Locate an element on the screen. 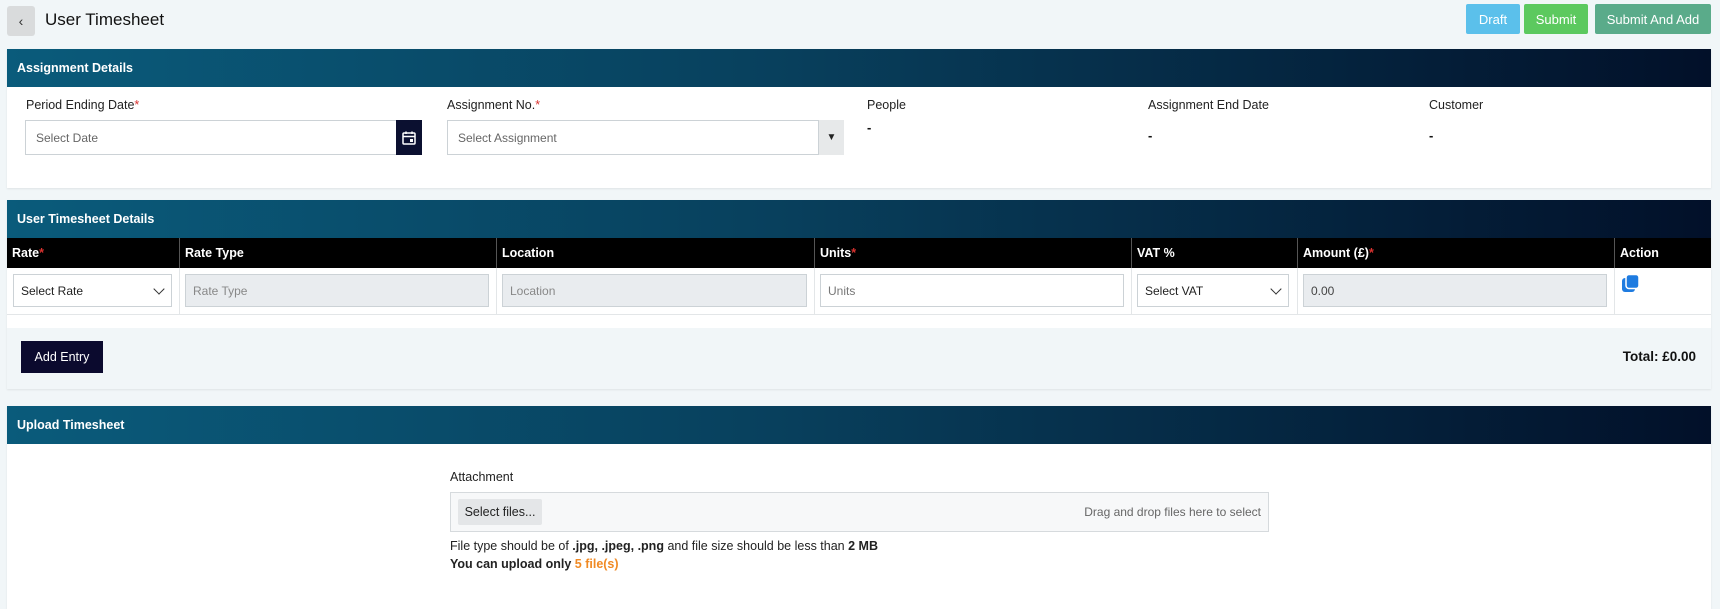  people-value: - is located at coordinates (869, 127).